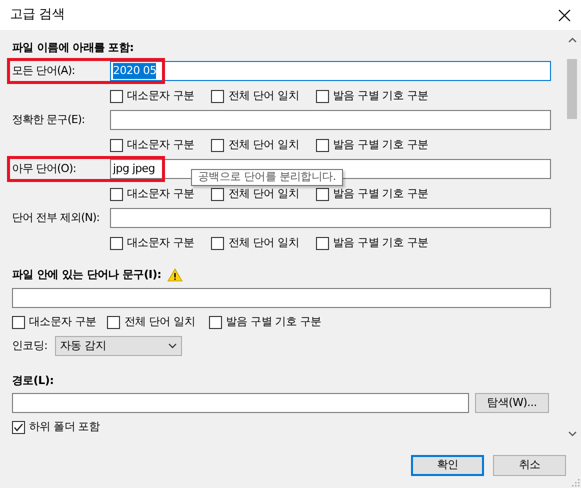 This screenshot has height=488, width=581. Describe the element at coordinates (44, 70) in the screenshot. I see `field-label: 모든 단어(A):` at that location.